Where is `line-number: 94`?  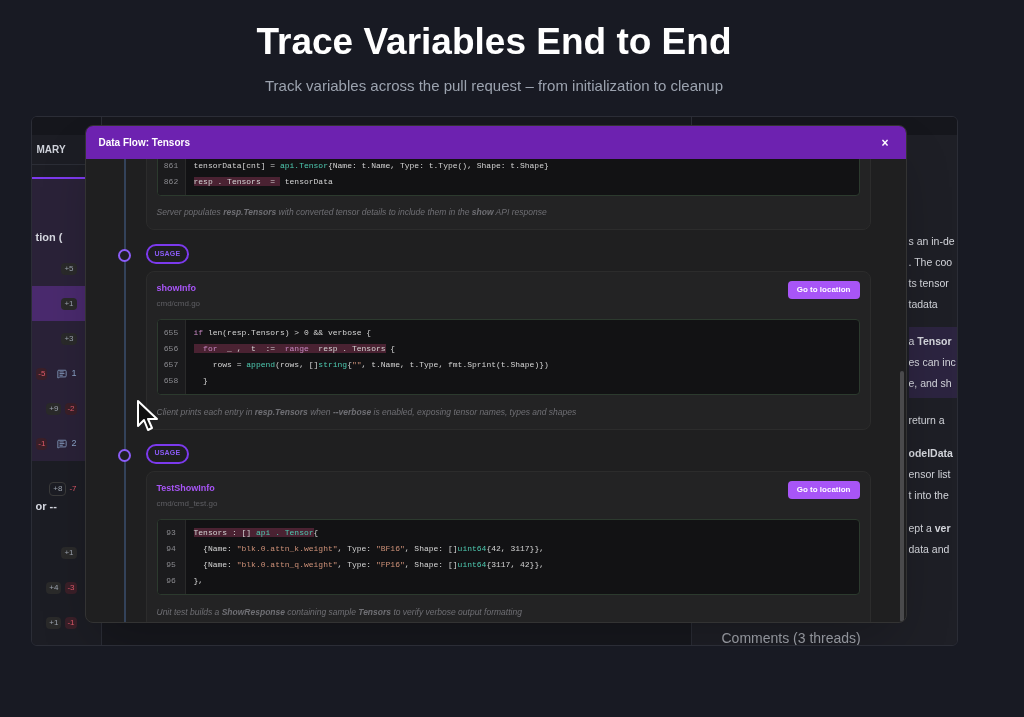 line-number: 94 is located at coordinates (171, 548).